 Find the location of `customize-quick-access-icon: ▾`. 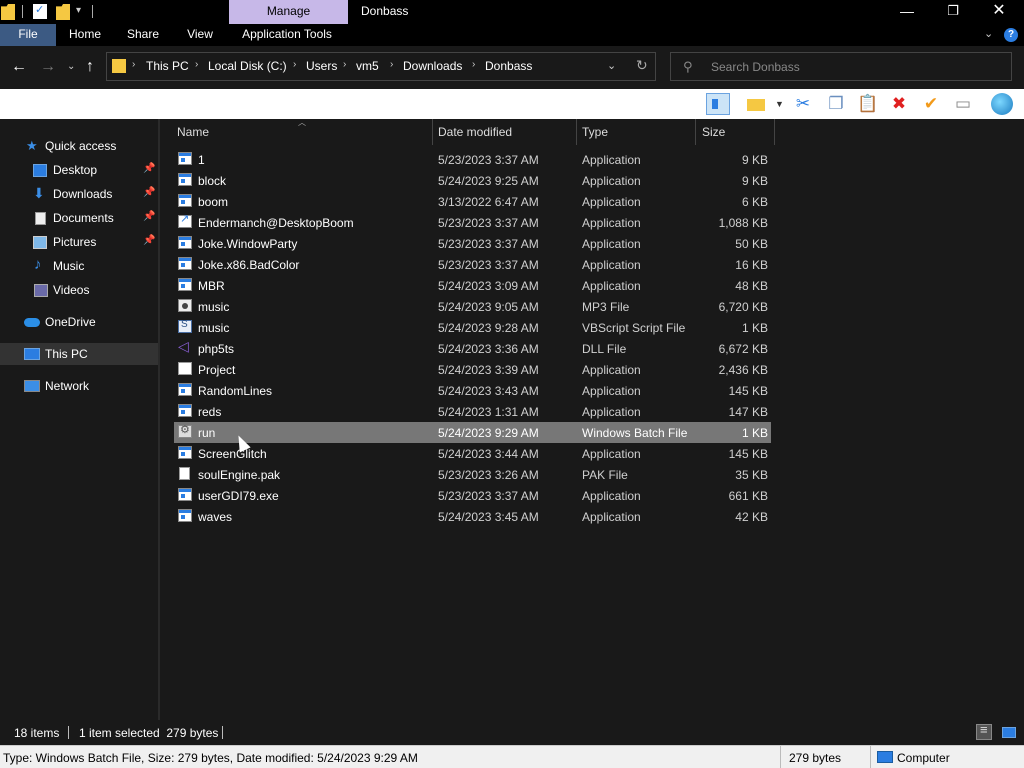

customize-quick-access-icon: ▾ is located at coordinates (78, 10).